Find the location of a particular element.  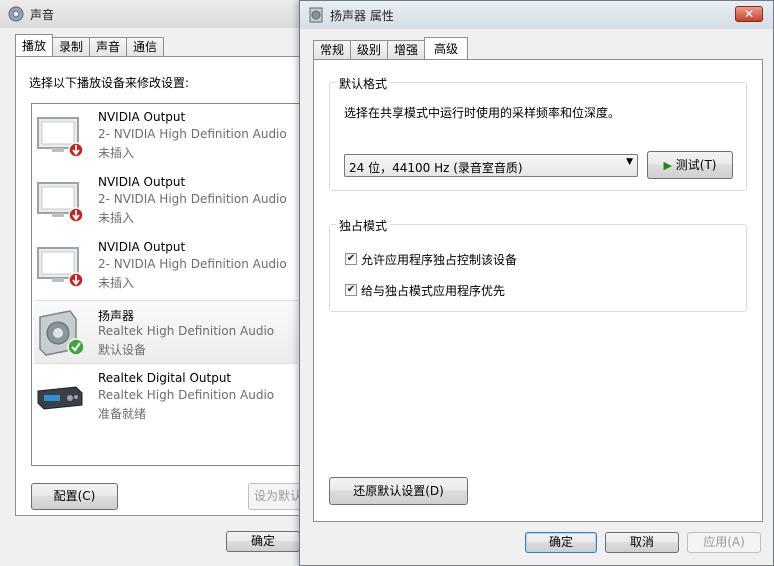

properties-window-title: 扬声器 属性 is located at coordinates (362, 16).